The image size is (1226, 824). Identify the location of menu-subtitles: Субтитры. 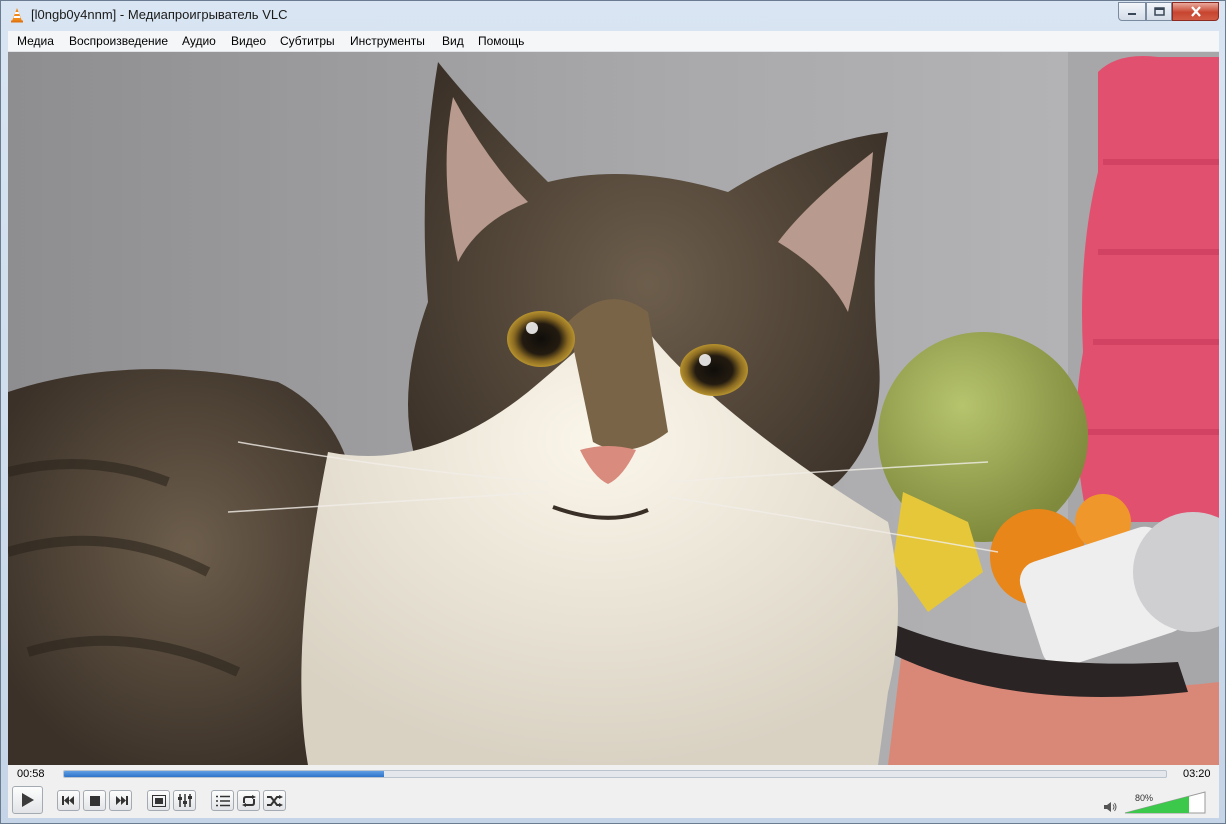
(307, 41).